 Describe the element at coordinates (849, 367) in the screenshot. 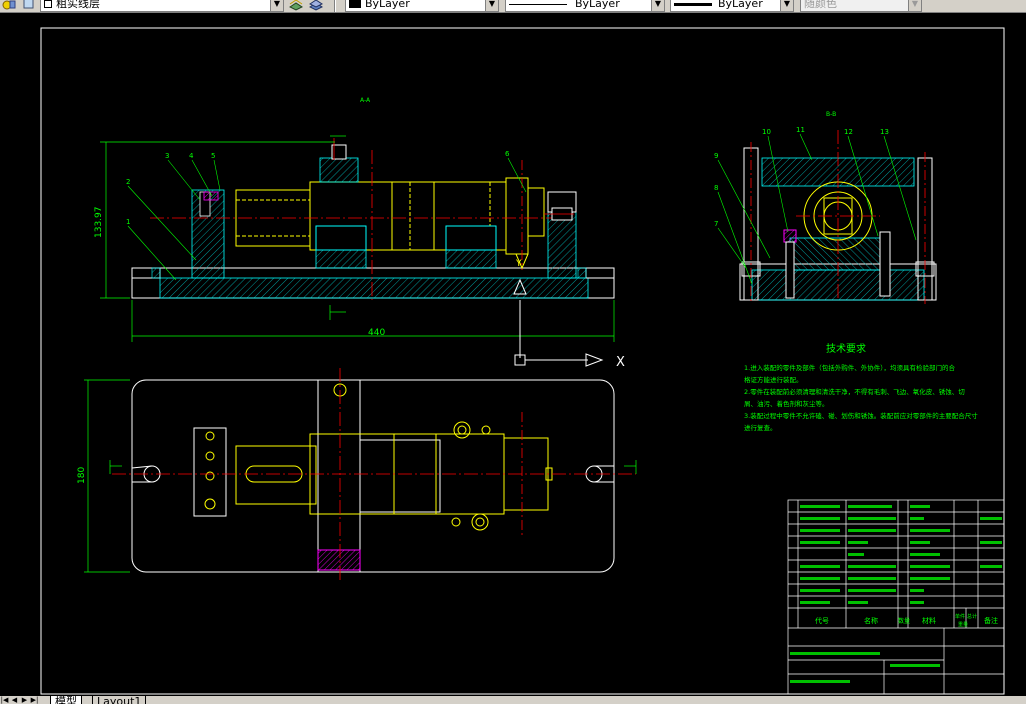

I see `tech-req-line: 1.进入装配的零件及部件（包括外购件、外协件），均须具有检验部门的合` at that location.